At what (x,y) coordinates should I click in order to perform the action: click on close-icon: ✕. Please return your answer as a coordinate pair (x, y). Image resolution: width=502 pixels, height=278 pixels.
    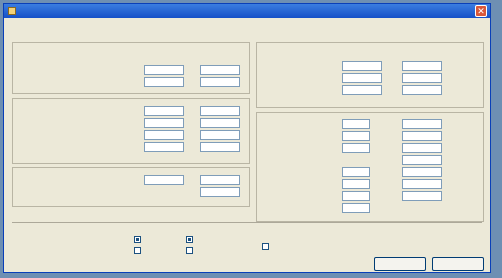
    Looking at the image, I should click on (481, 11).